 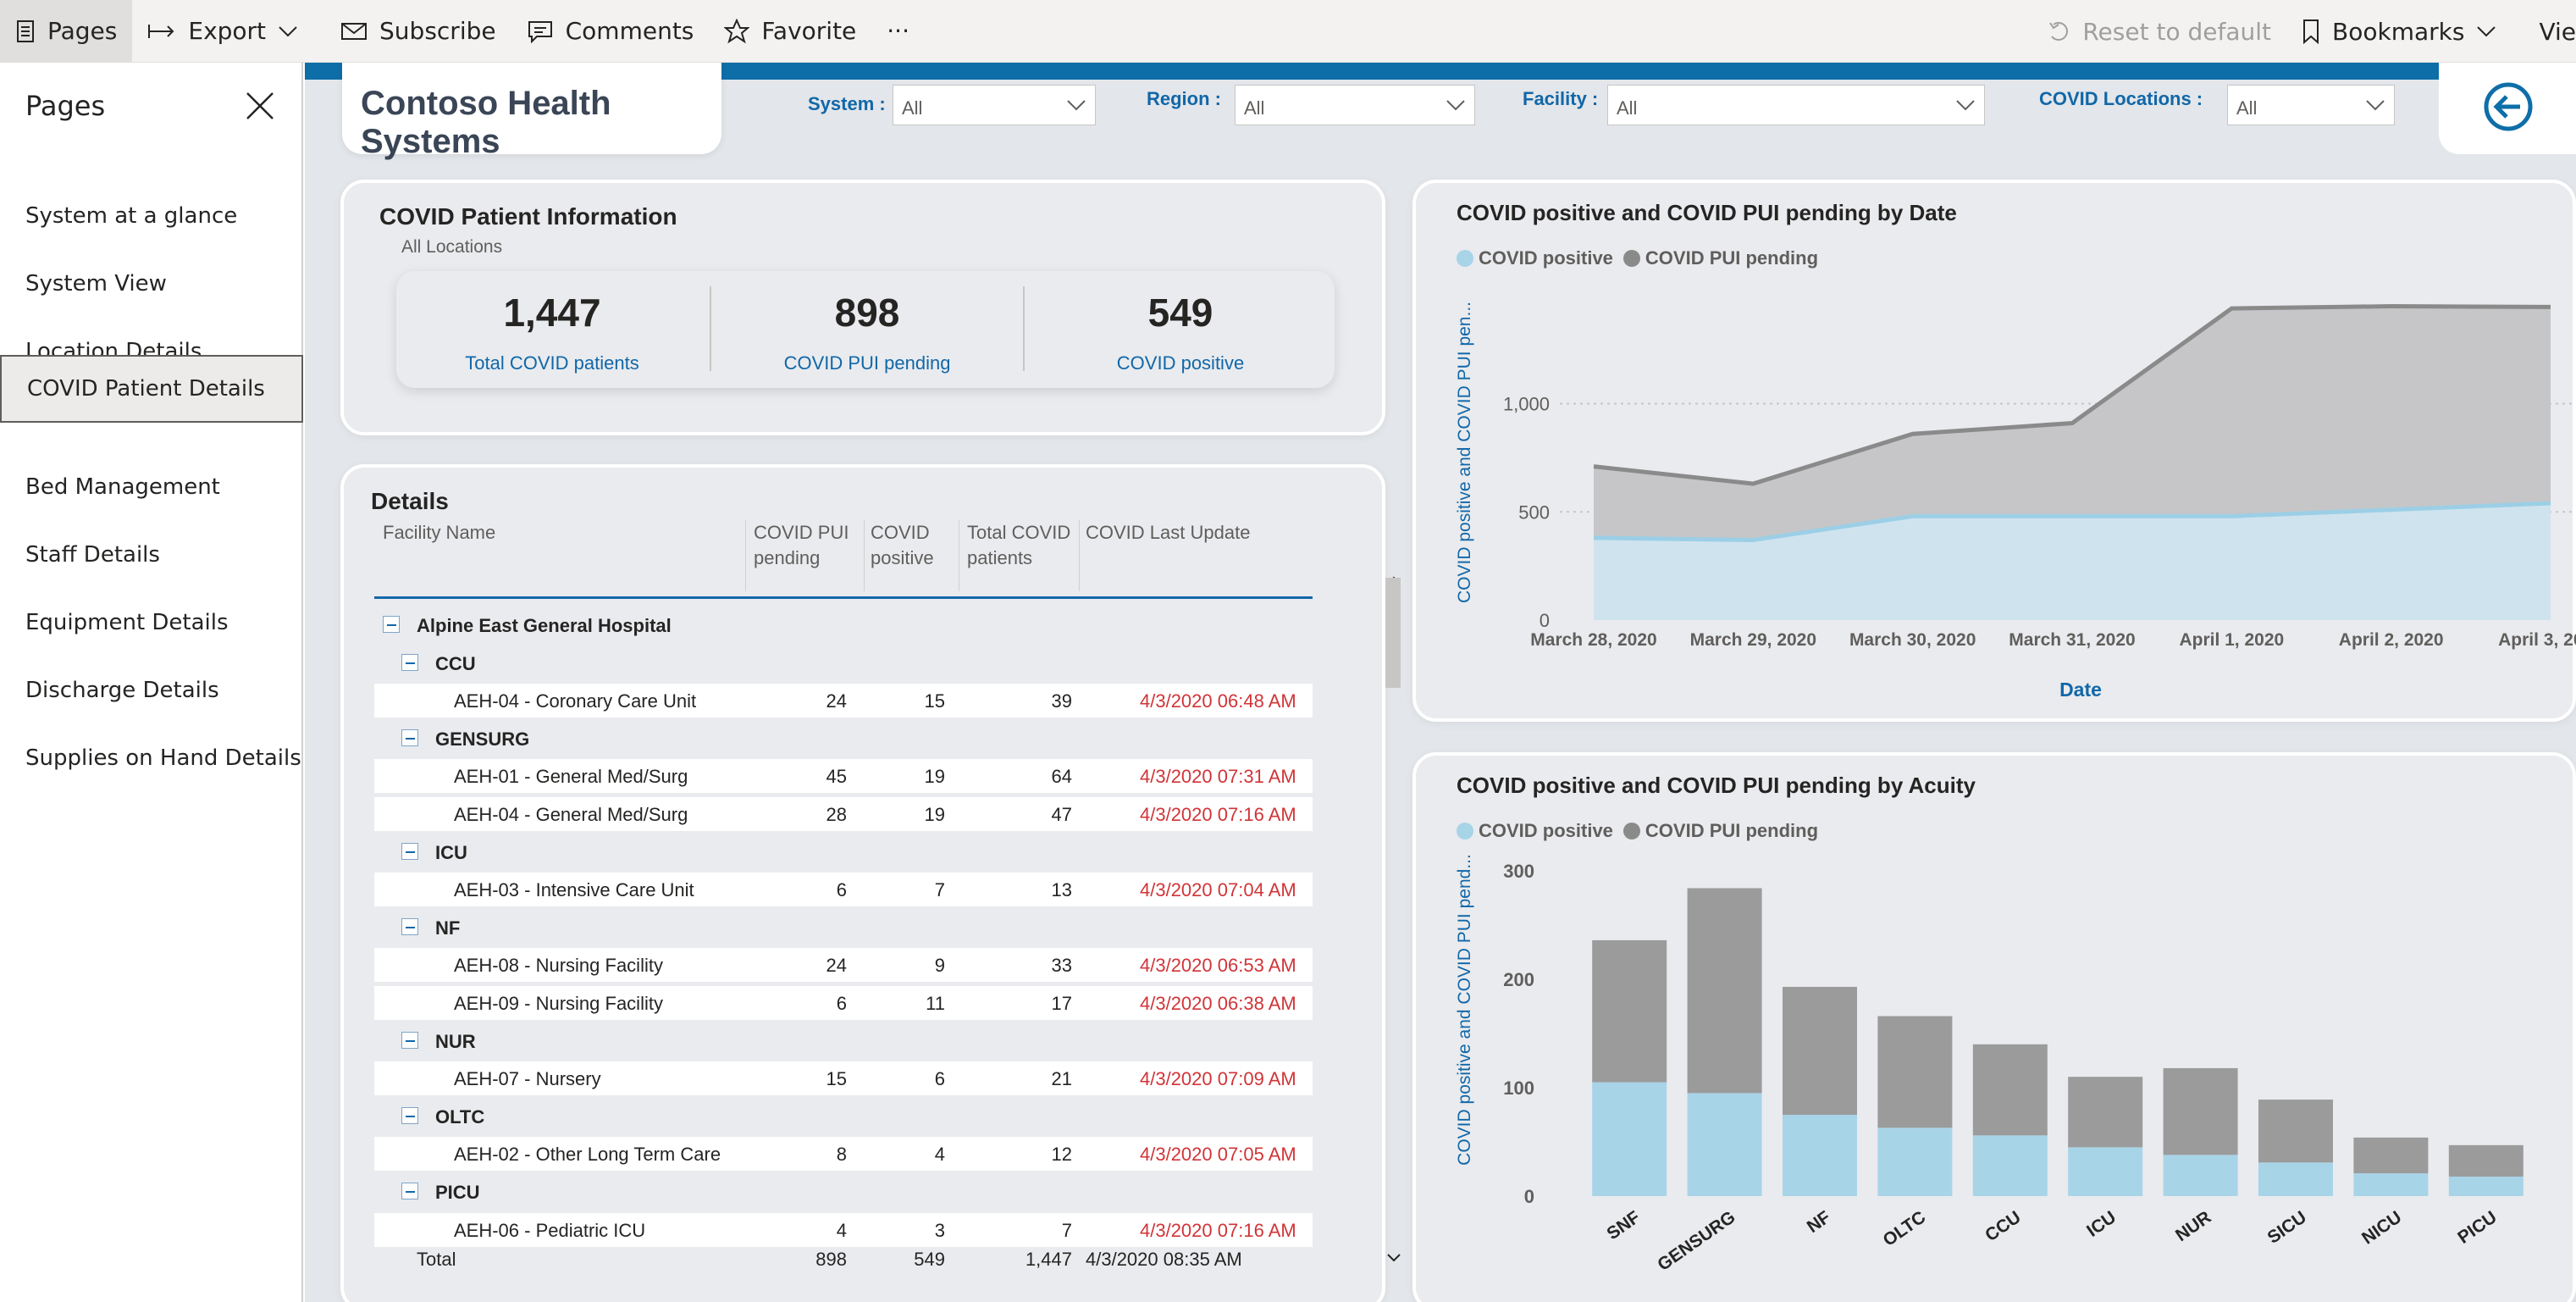 I want to click on page-item-discharge-details: Discharge Details, so click(x=151, y=690).